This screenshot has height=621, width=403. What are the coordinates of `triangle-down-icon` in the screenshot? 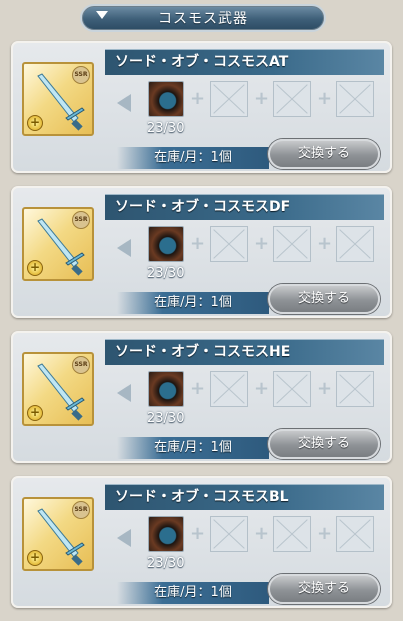 It's located at (102, 15).